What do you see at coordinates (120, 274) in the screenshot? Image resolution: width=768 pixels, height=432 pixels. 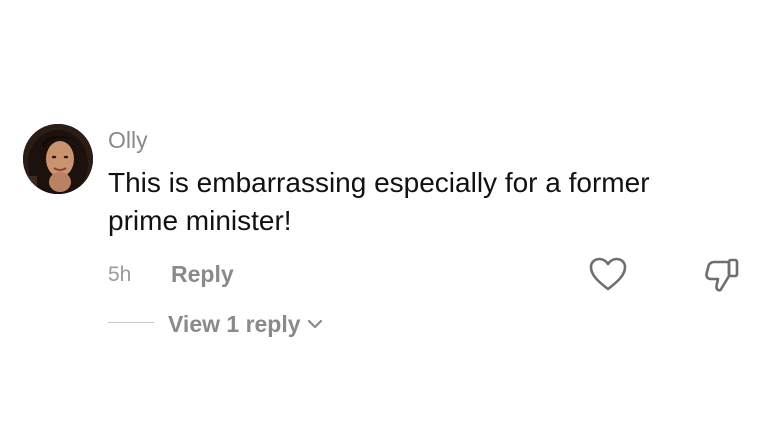 I see `timestamp: 5h` at bounding box center [120, 274].